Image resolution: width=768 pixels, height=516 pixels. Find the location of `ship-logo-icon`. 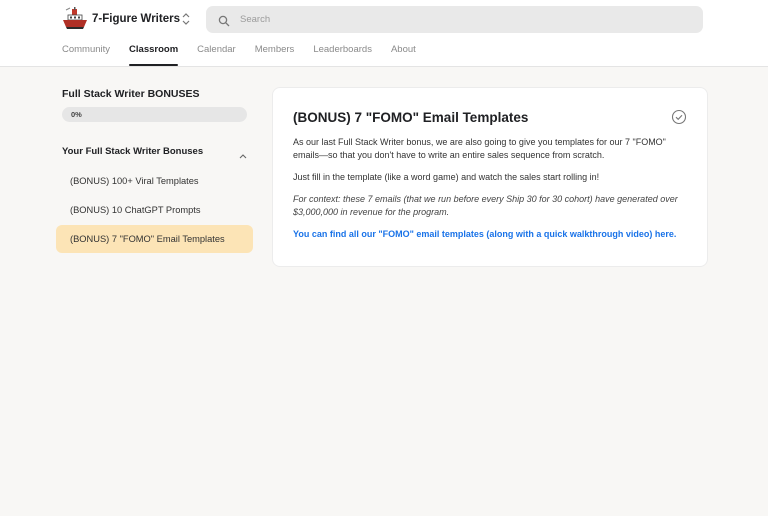

ship-logo-icon is located at coordinates (75, 19).